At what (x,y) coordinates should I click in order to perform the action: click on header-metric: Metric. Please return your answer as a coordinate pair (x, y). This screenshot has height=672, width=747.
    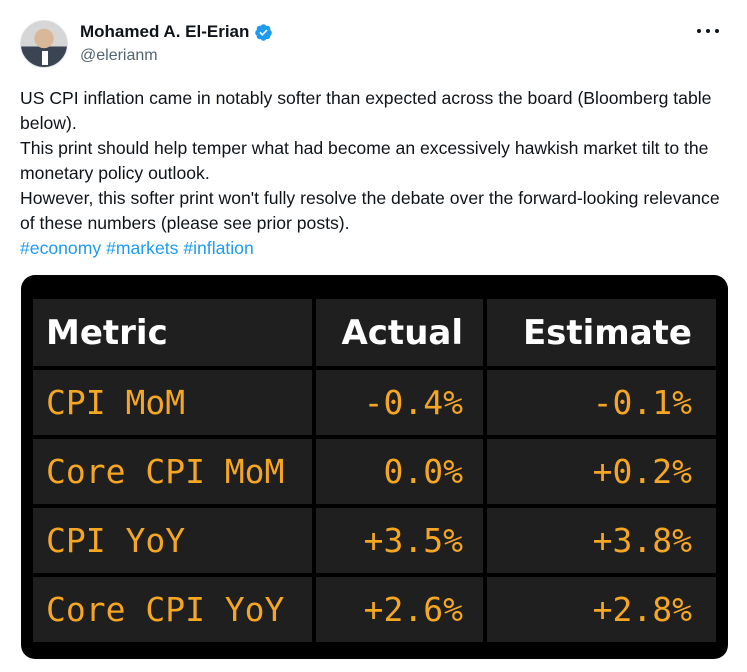
    Looking at the image, I should click on (172, 332).